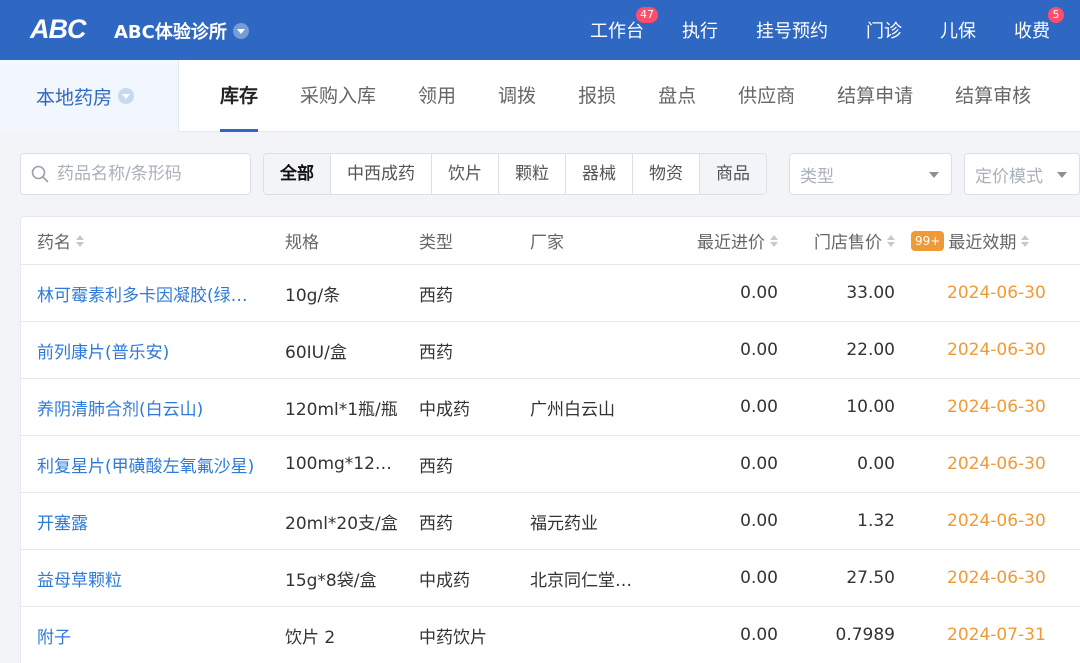 This screenshot has width=1080, height=663. What do you see at coordinates (843, 521) in the screenshot?
I see `cell-price: 1.32` at bounding box center [843, 521].